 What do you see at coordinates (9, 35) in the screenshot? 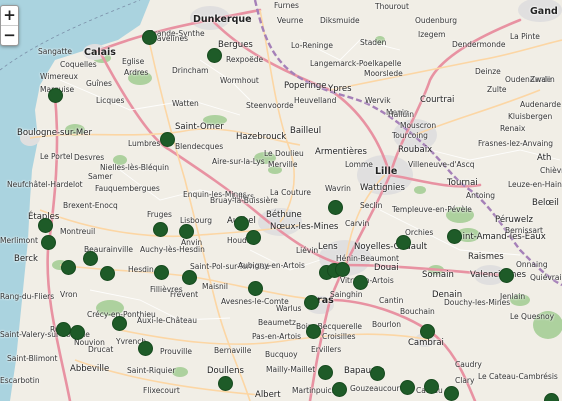
I see `zoom-out-button: −` at bounding box center [9, 35].